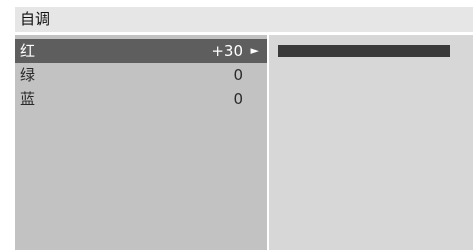 The width and height of the screenshot is (473, 250). What do you see at coordinates (141, 99) in the screenshot?
I see `menu-item-blue: 蓝 0` at bounding box center [141, 99].